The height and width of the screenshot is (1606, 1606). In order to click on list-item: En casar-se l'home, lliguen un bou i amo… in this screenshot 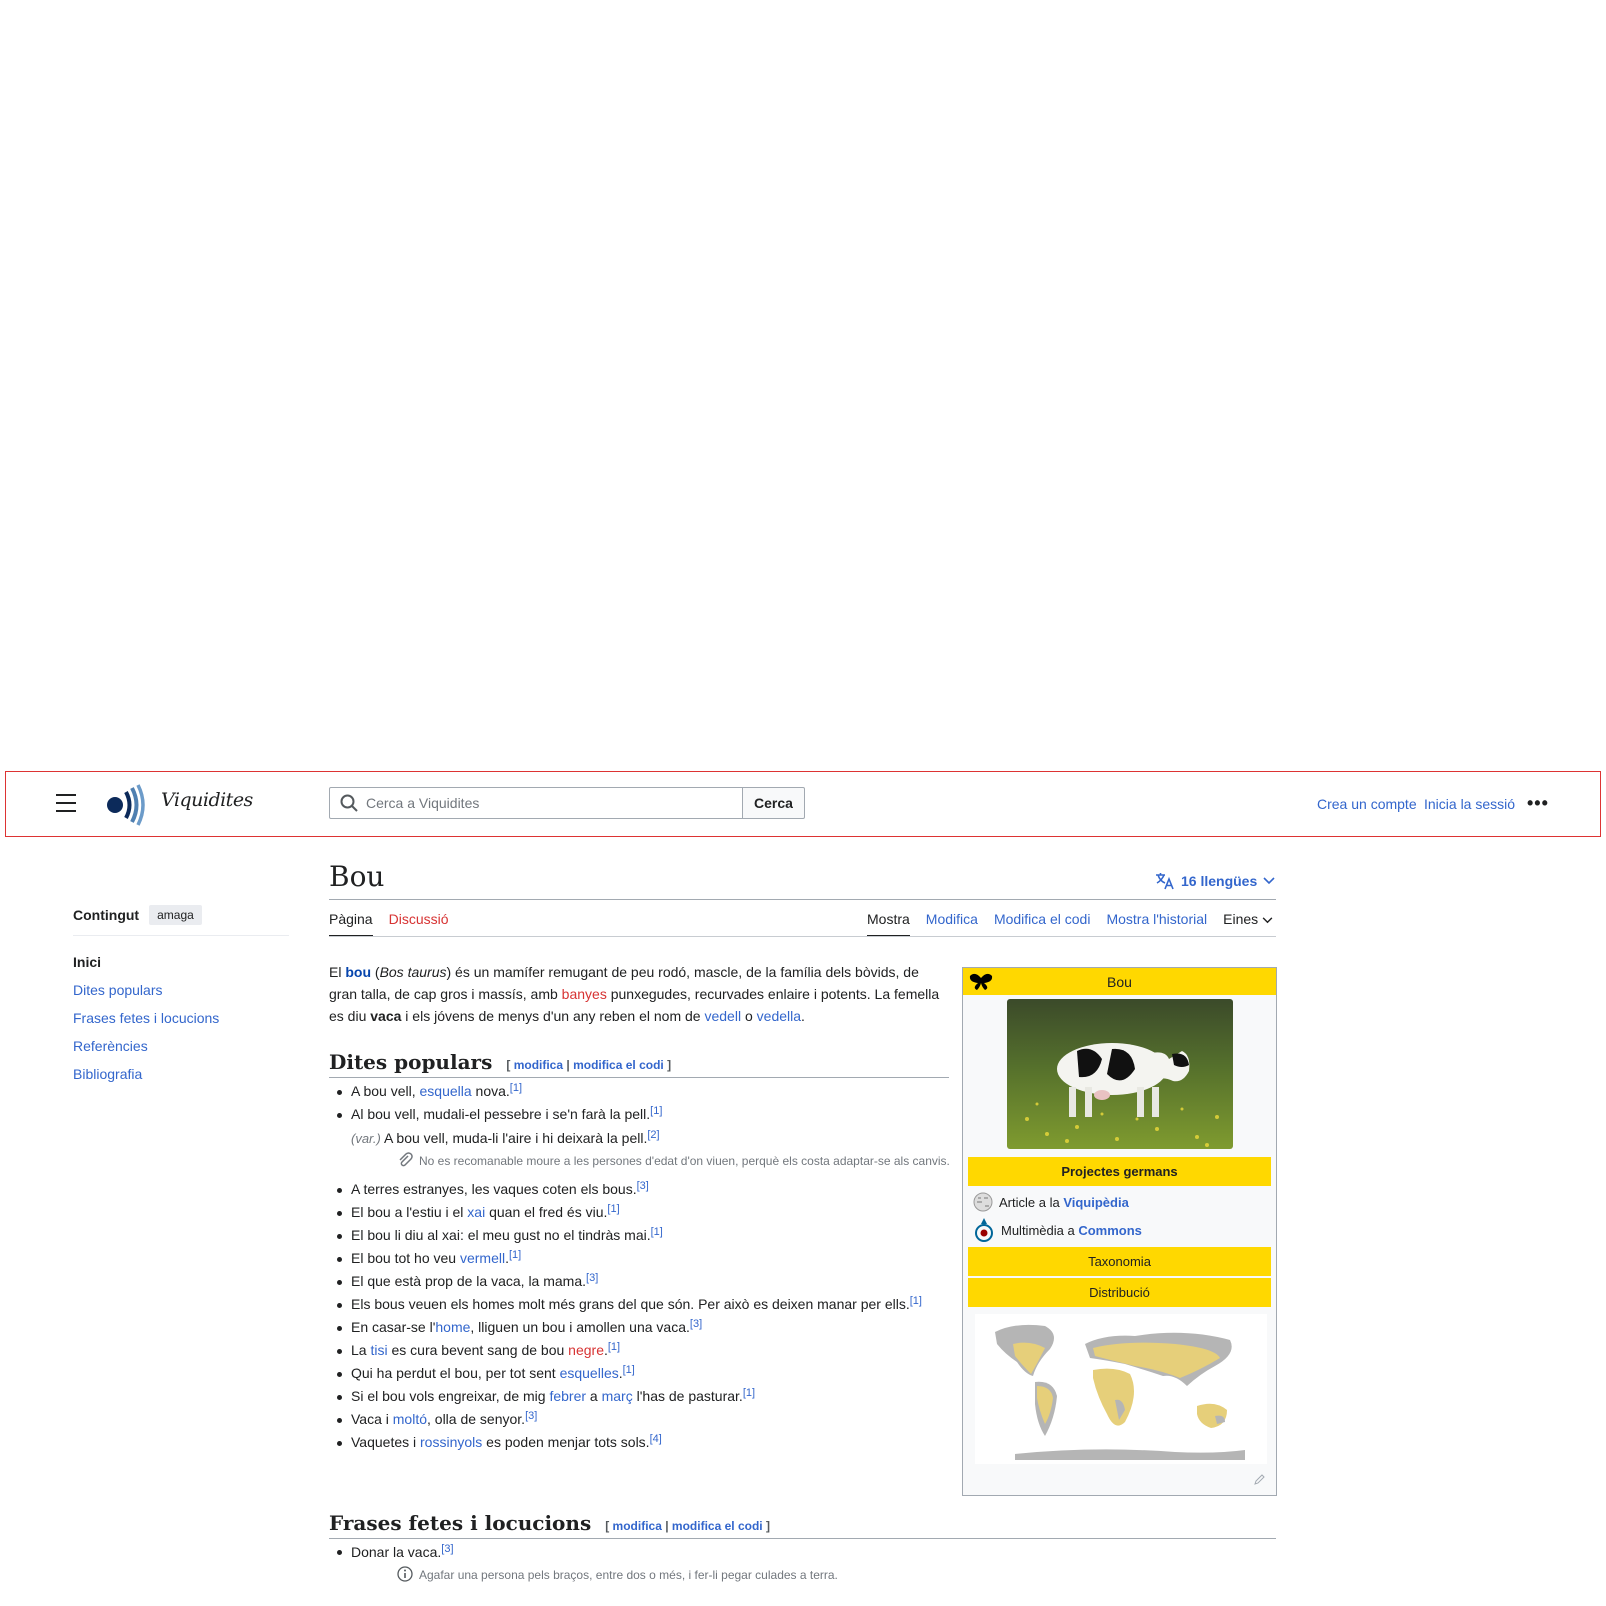, I will do `click(639, 1327)`.